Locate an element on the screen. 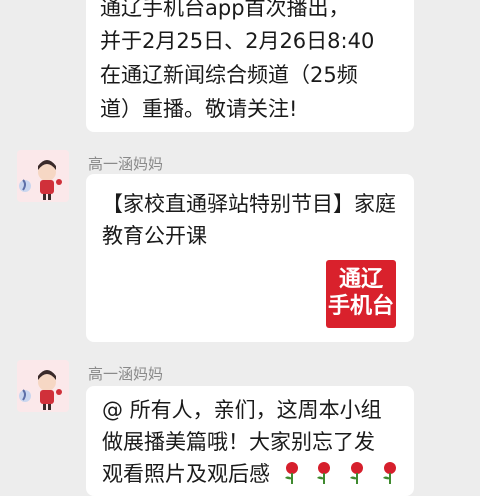 This screenshot has width=480, height=496. link-card-title: 【家校直通驿站特别节目】家庭教育公开课 is located at coordinates (249, 220).